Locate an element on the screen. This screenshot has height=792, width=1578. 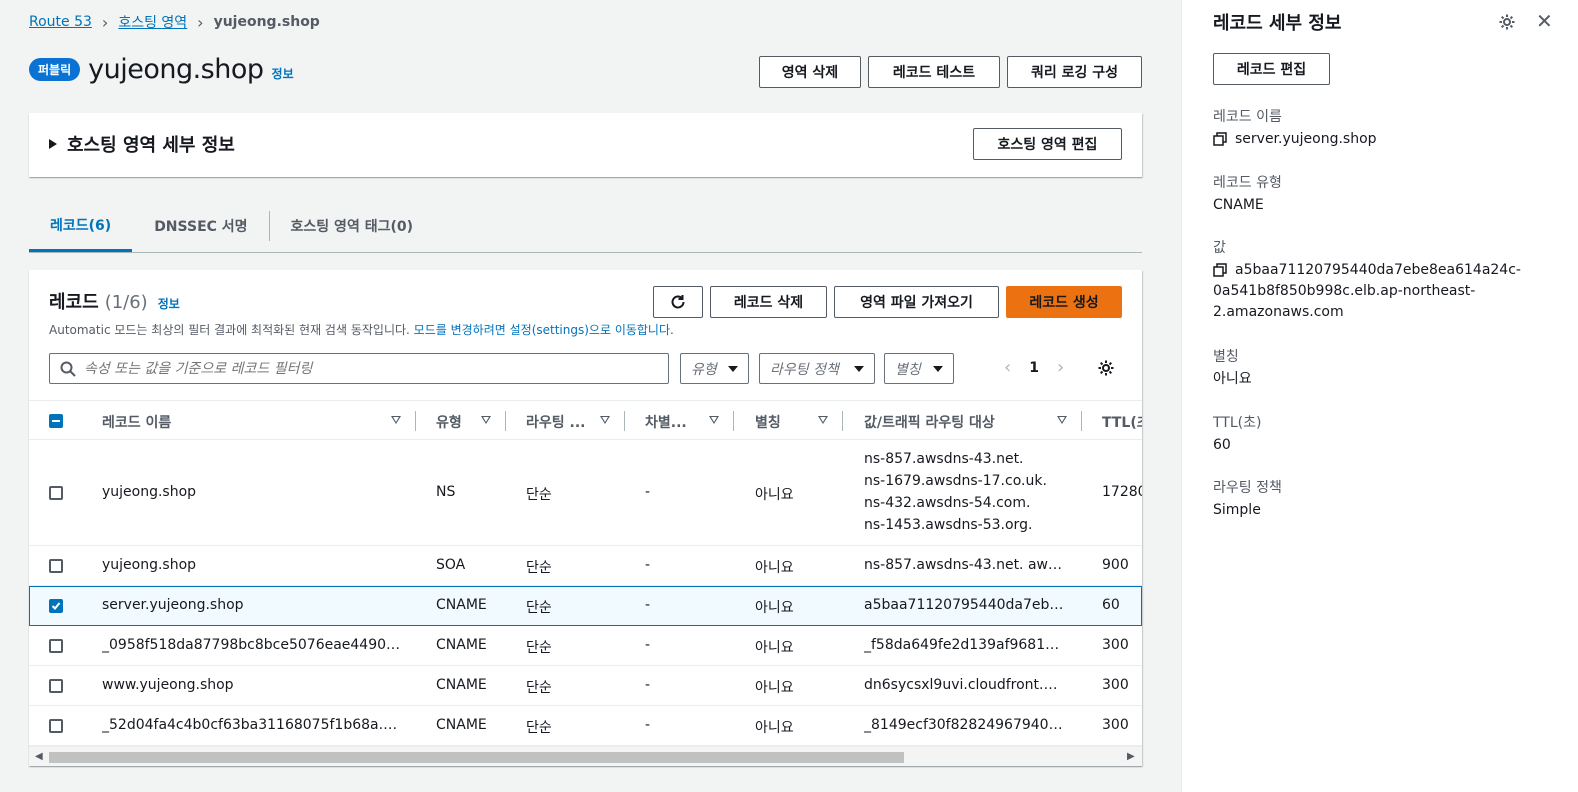
select-all-checkbox is located at coordinates (56, 421).